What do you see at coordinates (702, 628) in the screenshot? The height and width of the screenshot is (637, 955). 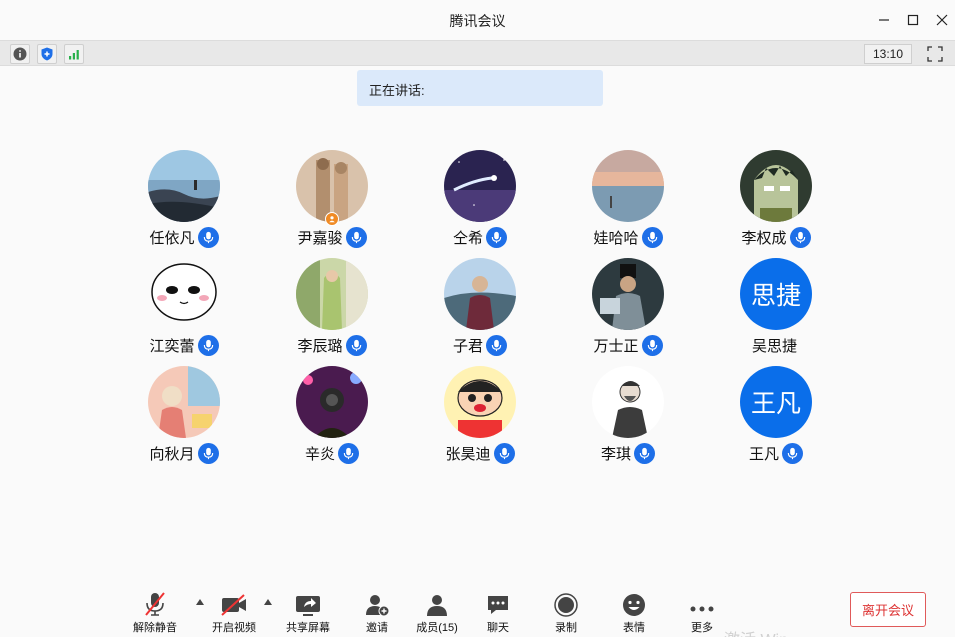 I see `more-label: 更多` at bounding box center [702, 628].